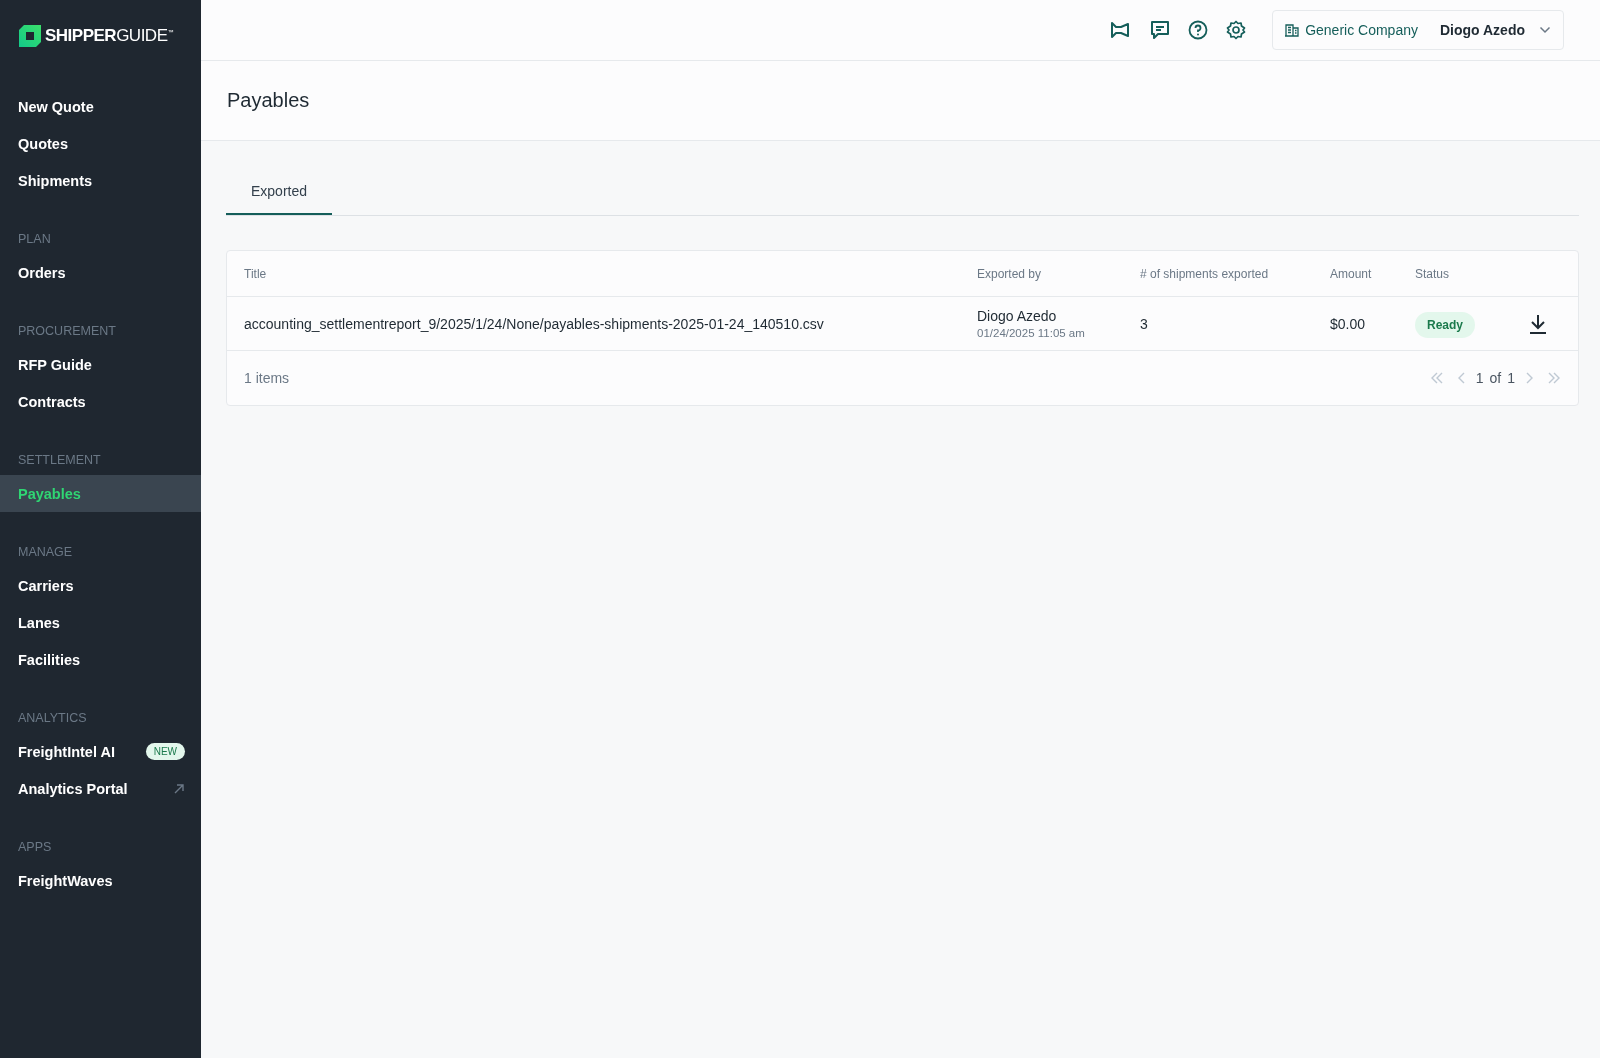  Describe the element at coordinates (100, 272) in the screenshot. I see `sidebar-item: Orders` at that location.